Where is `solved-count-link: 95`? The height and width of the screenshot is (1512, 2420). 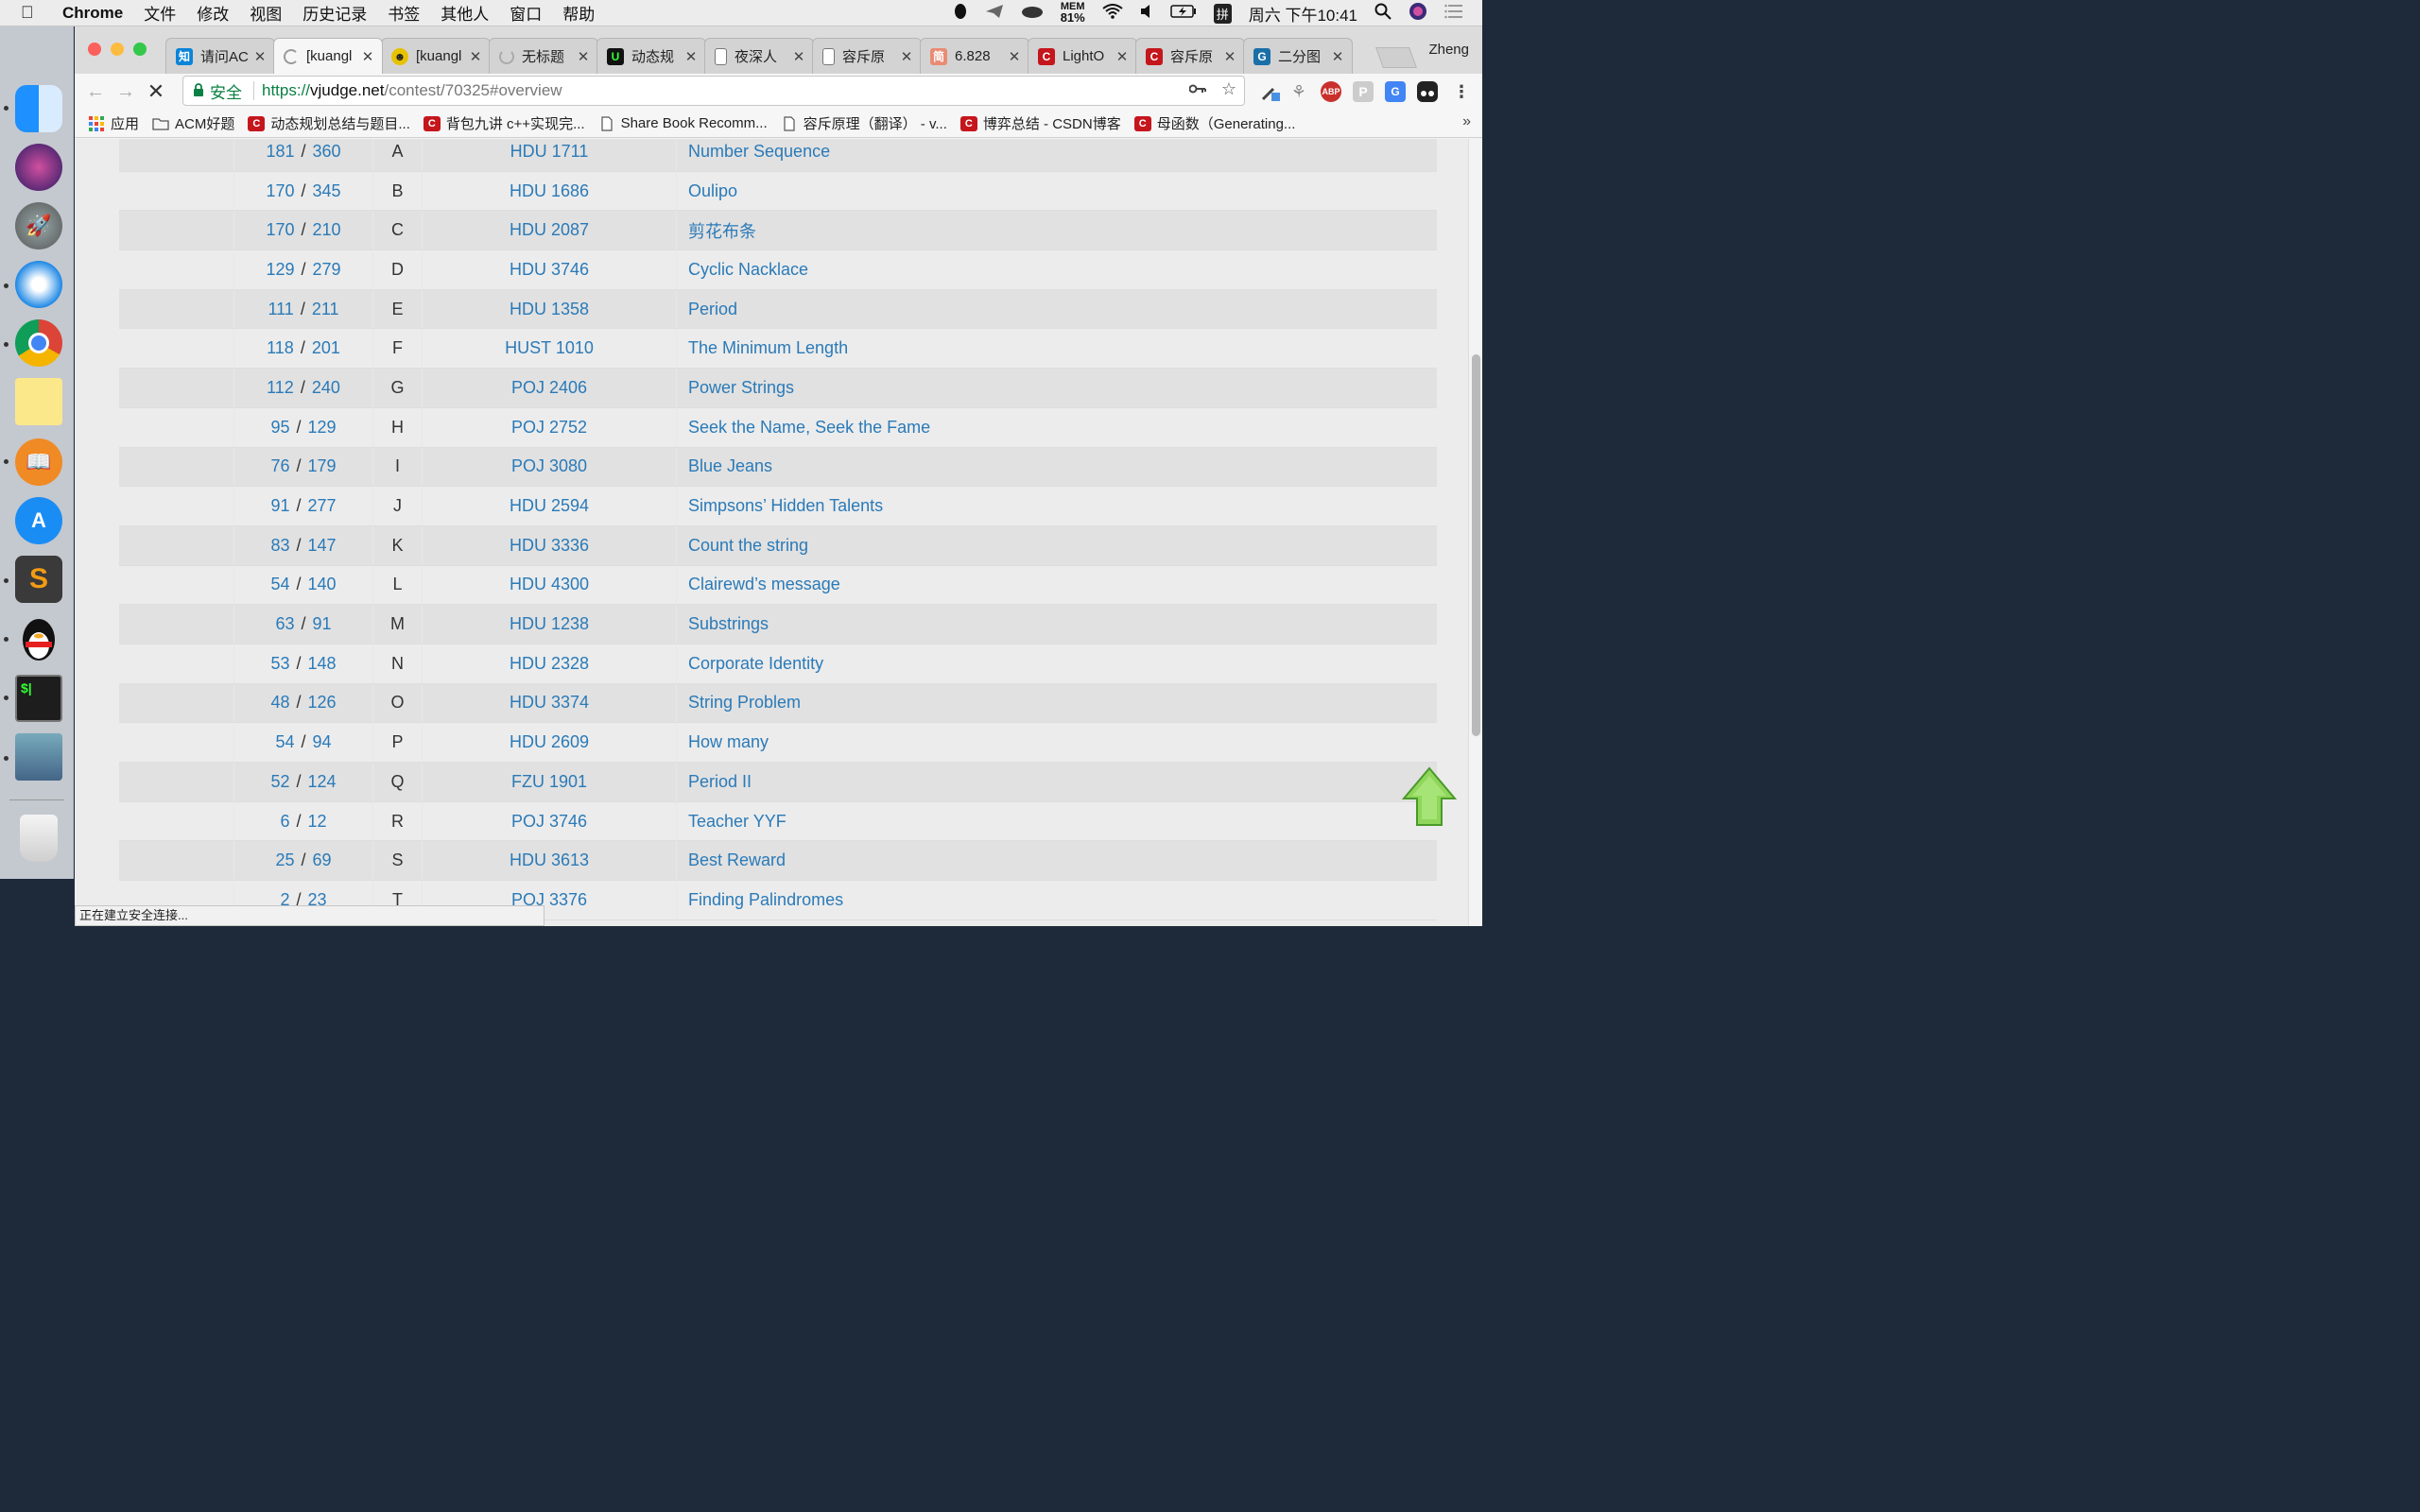 solved-count-link: 95 is located at coordinates (279, 428).